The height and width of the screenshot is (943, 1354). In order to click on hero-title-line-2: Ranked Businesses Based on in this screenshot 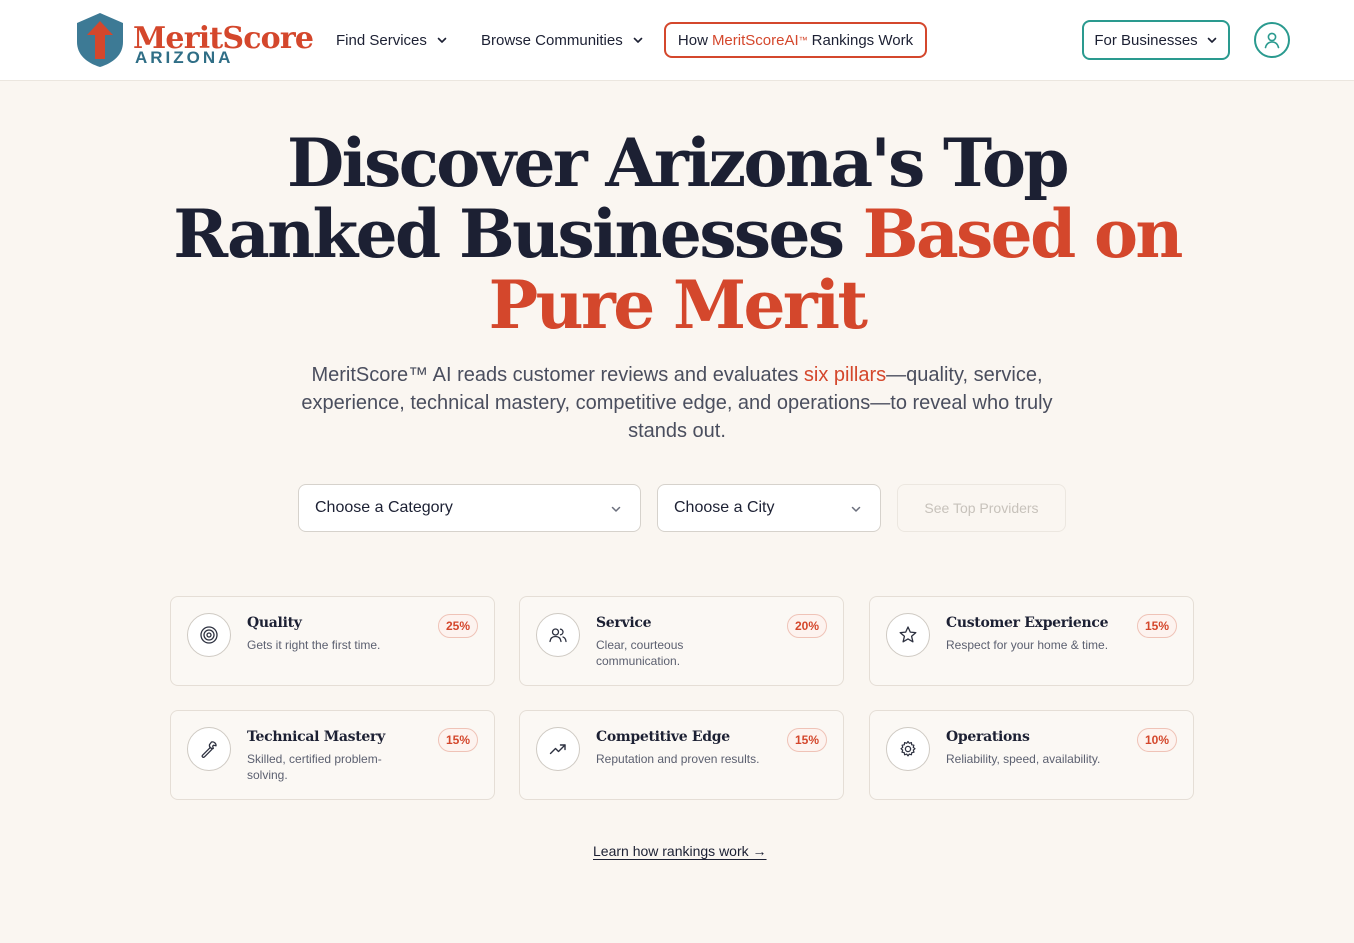, I will do `click(677, 234)`.